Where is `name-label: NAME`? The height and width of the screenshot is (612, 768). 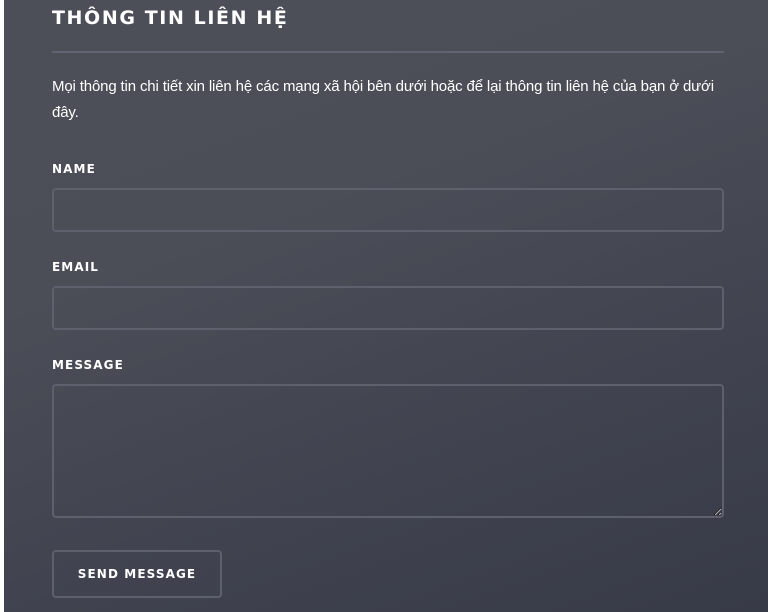
name-label: NAME is located at coordinates (74, 169).